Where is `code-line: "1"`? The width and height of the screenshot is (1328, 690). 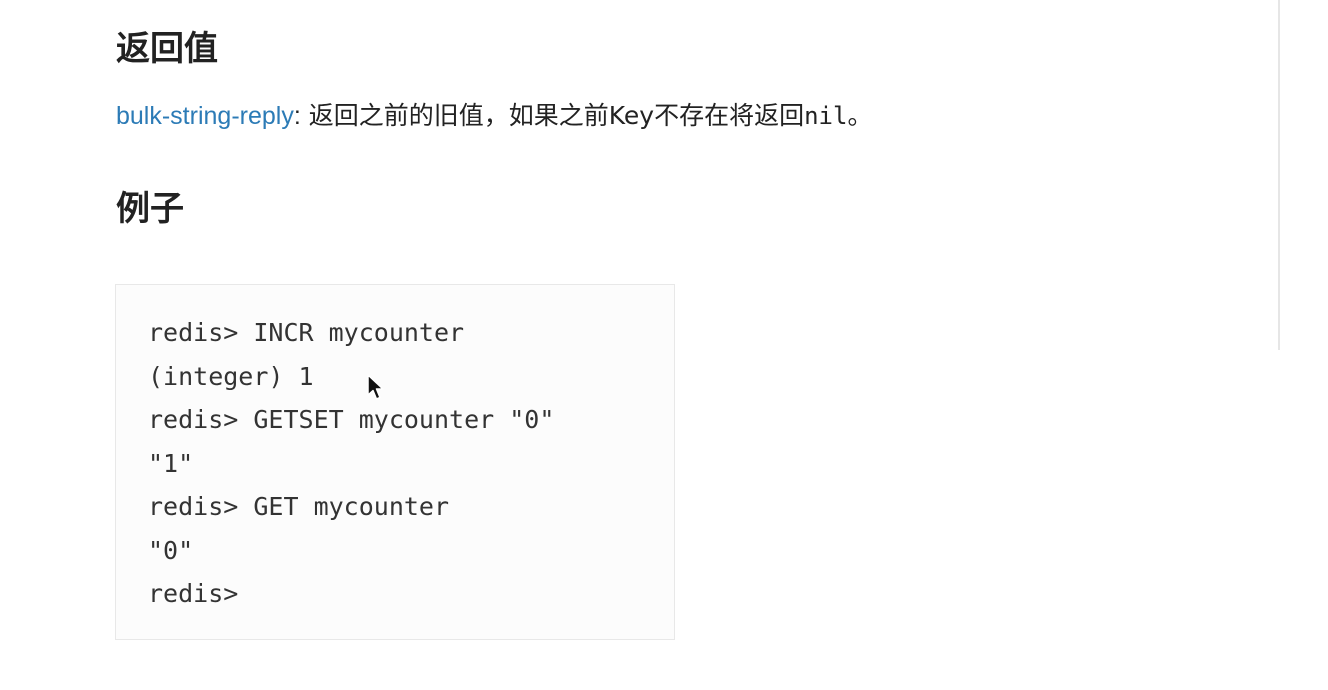 code-line: "1" is located at coordinates (171, 463).